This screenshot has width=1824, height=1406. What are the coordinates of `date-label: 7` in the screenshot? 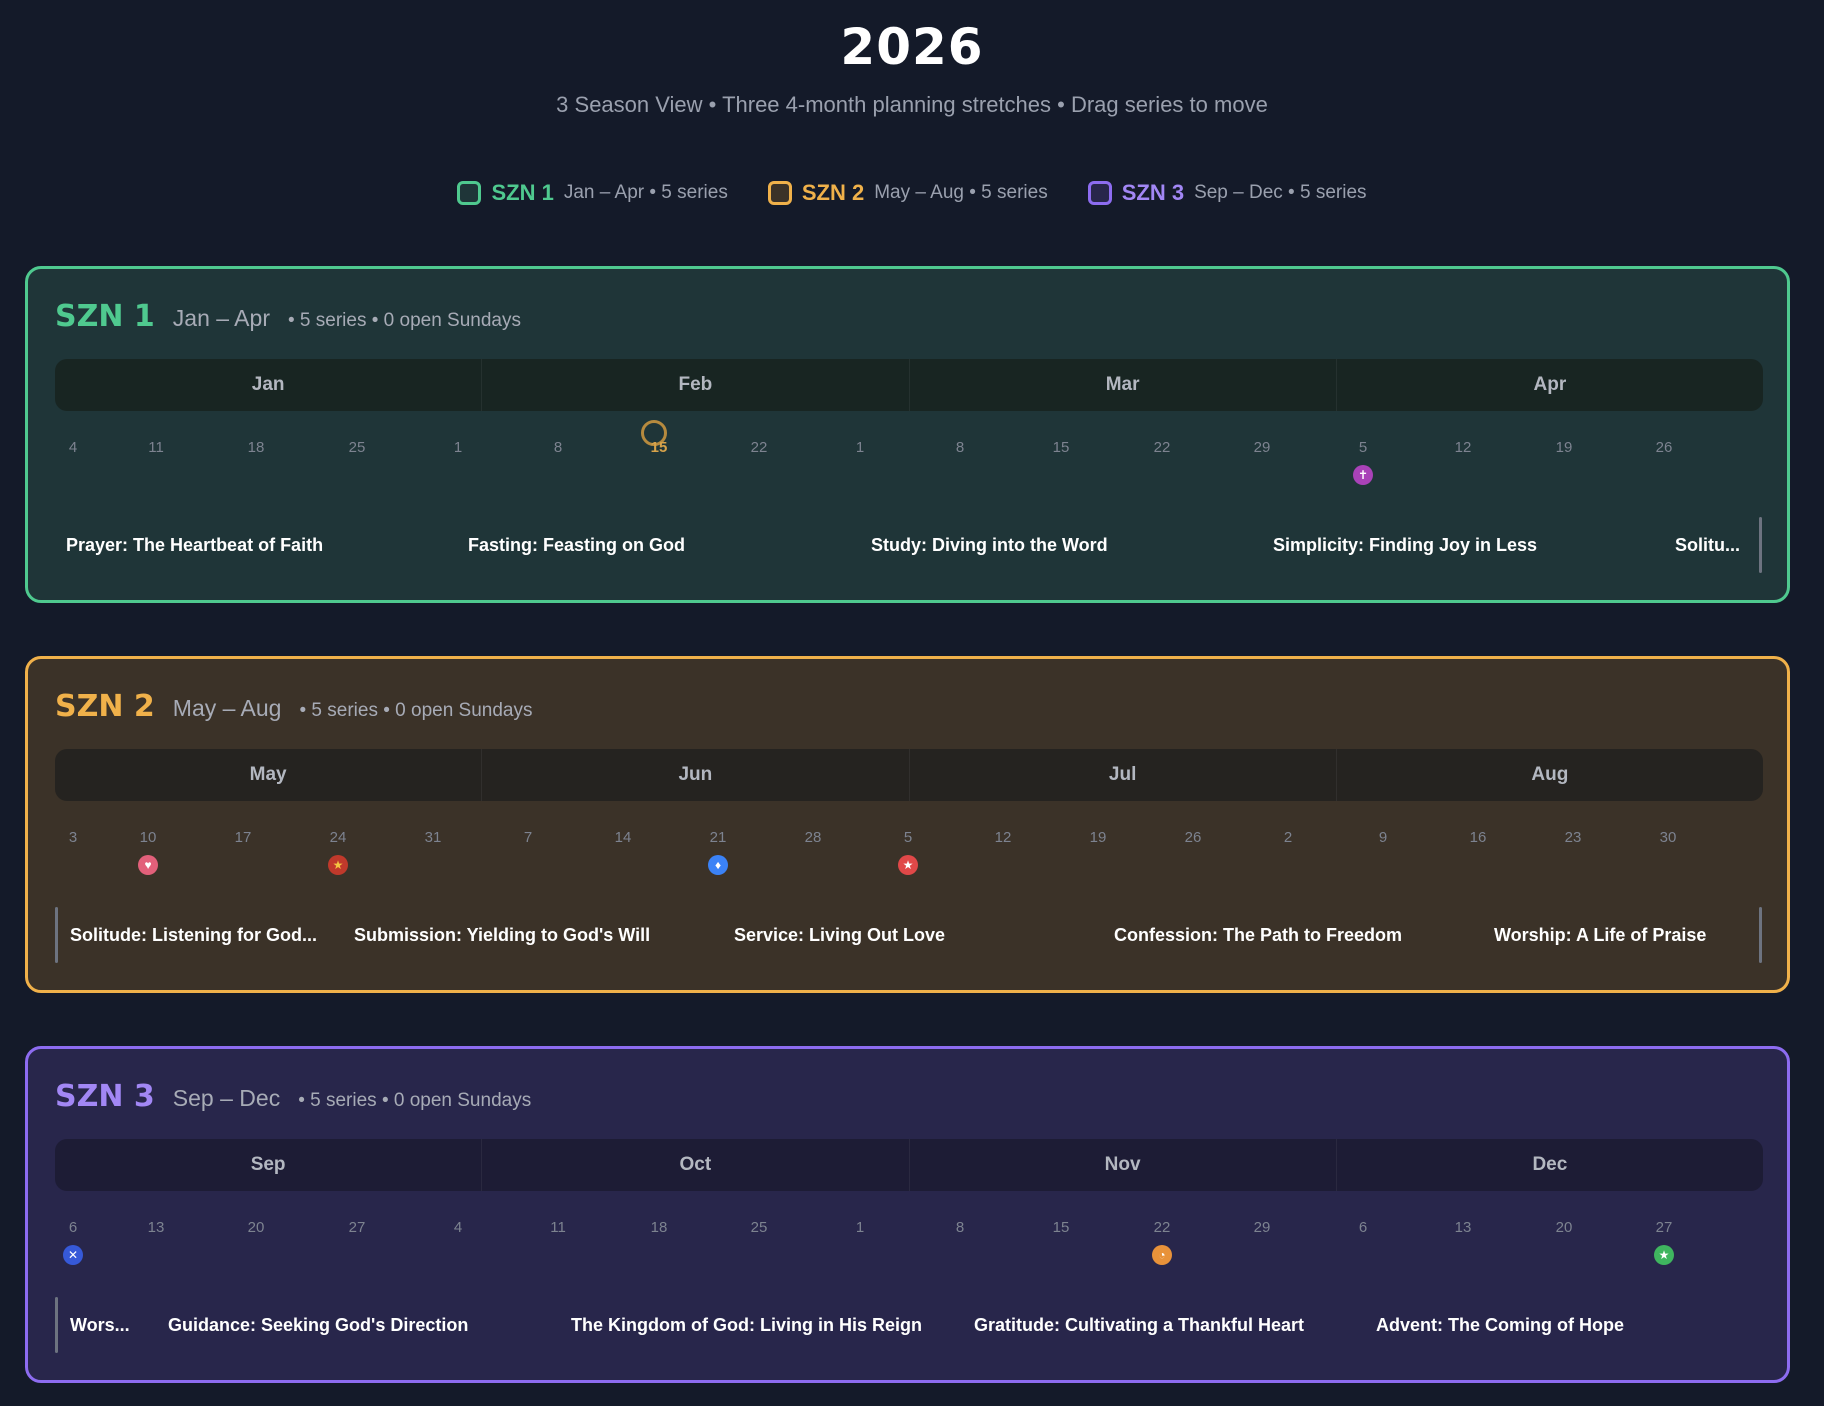 It's located at (528, 837).